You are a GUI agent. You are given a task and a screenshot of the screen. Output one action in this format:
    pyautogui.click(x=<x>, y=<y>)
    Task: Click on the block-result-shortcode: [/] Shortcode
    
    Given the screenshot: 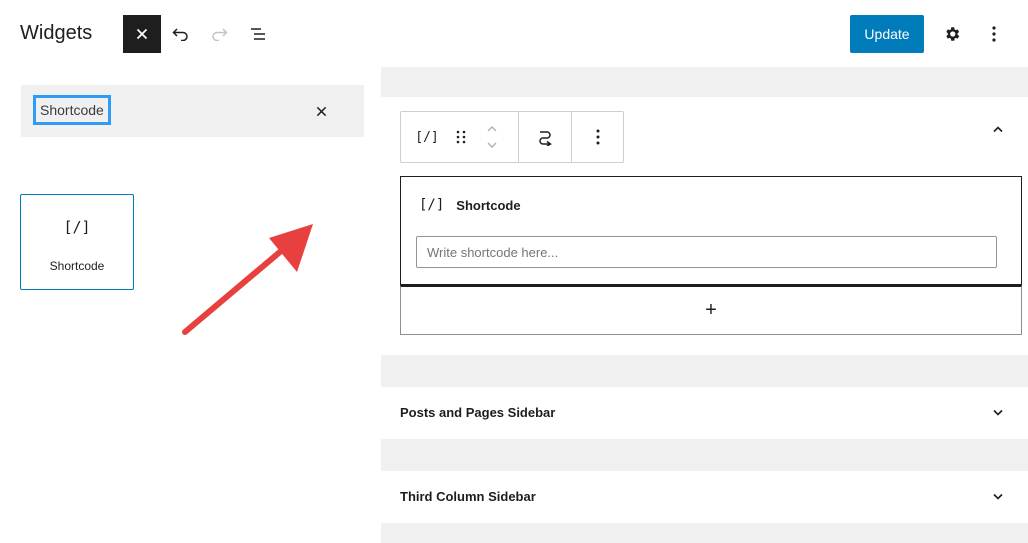 What is the action you would take?
    pyautogui.click(x=77, y=242)
    